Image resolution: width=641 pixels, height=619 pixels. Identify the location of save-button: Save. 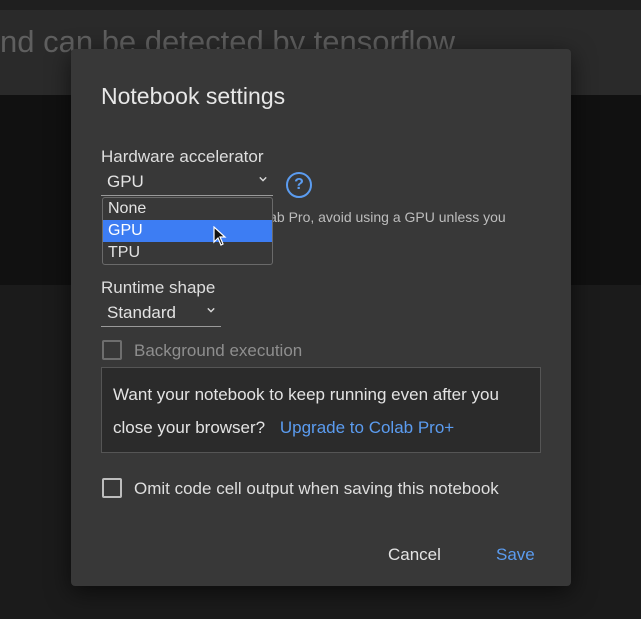
(515, 555).